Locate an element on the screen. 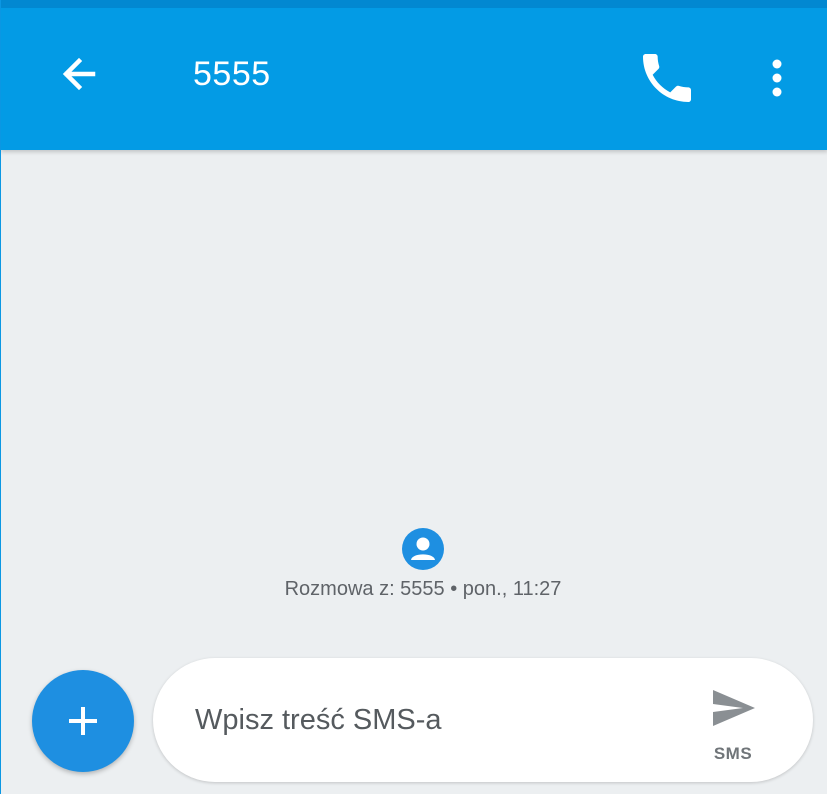 Image resolution: width=827 pixels, height=794 pixels. message-composer: SMS is located at coordinates (483, 720).